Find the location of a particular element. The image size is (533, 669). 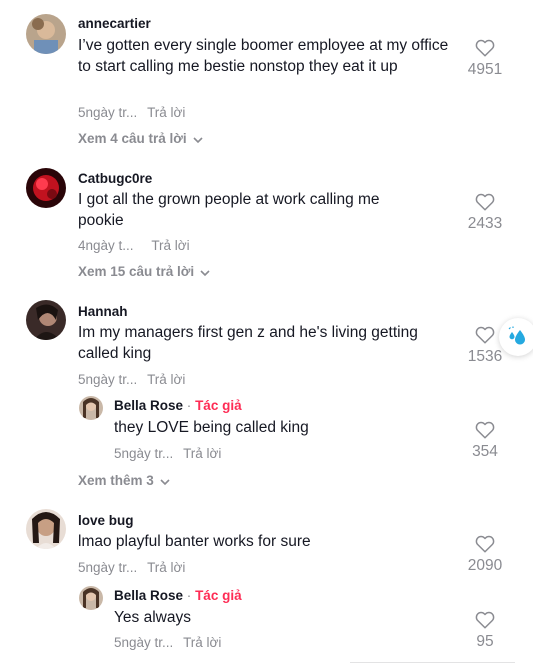

like-count: 2433 is located at coordinates (485, 223).